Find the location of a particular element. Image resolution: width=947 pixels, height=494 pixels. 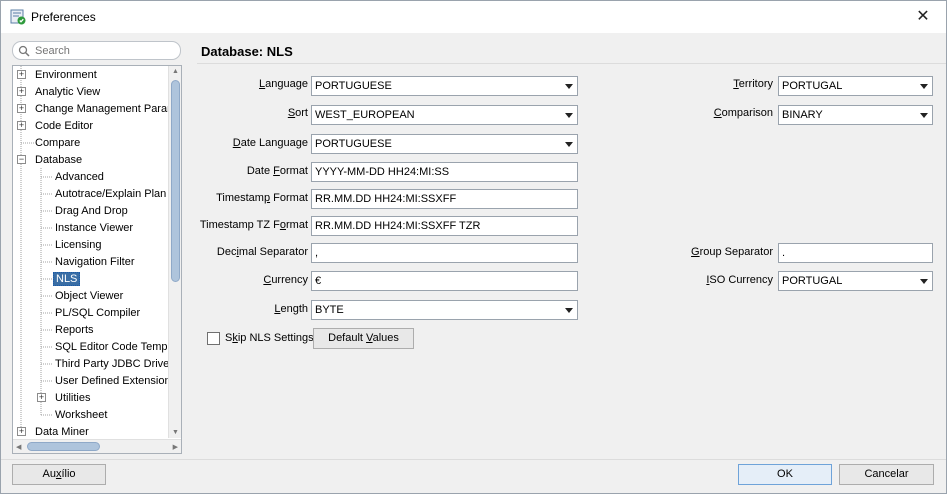

tree-item-label: NLS is located at coordinates (67, 279).